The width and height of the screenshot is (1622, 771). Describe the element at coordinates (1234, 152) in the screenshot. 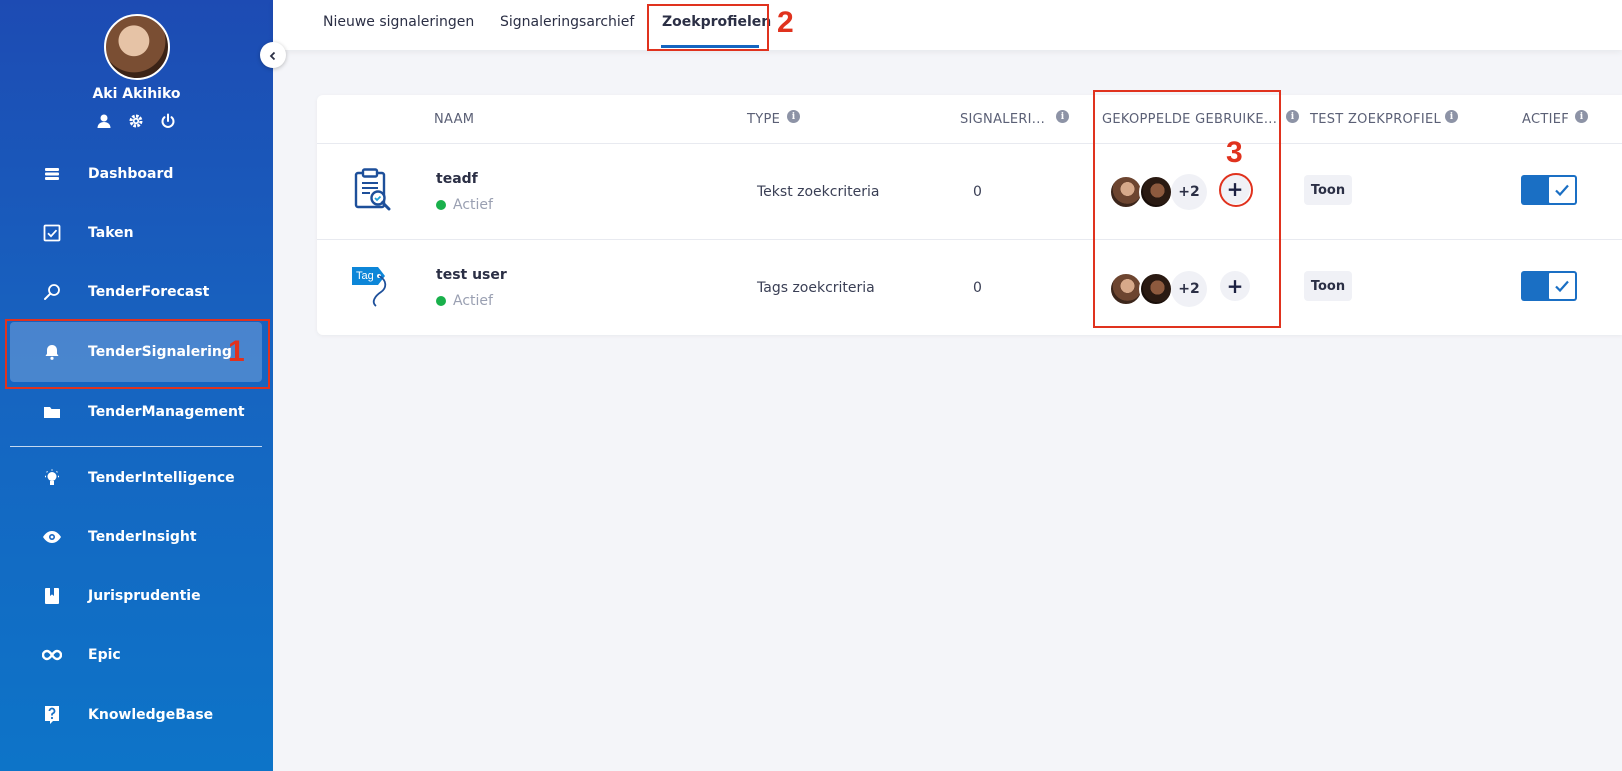

I see `annotation-number-3: 3` at that location.